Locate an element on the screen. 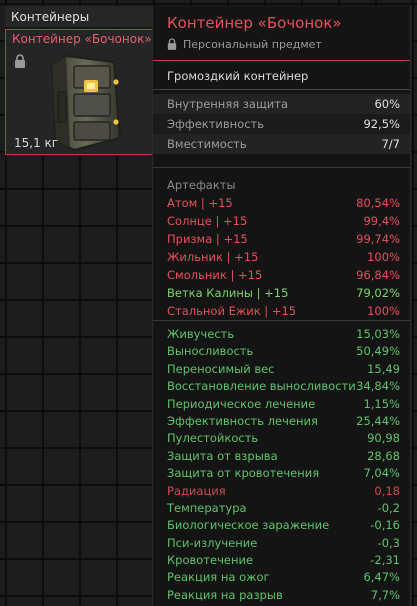  effect-row-value: 0,18 is located at coordinates (387, 490).